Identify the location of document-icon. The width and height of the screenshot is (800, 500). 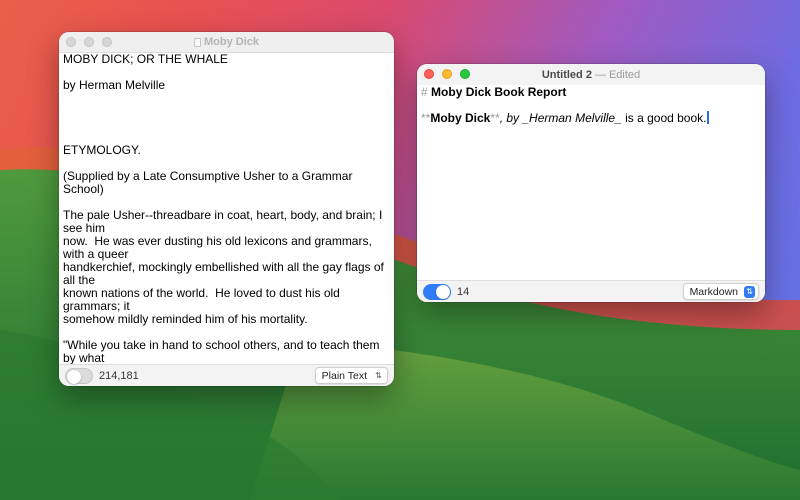
(197, 42).